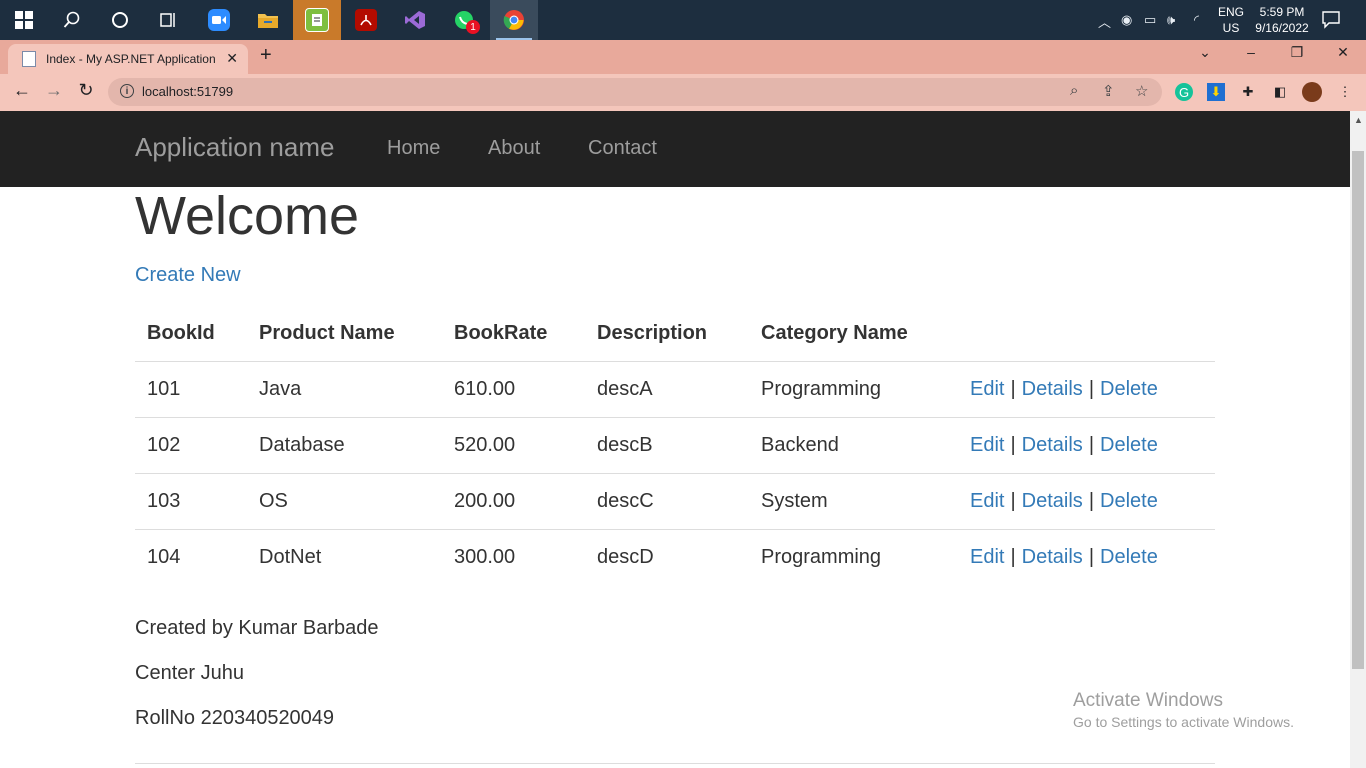 The width and height of the screenshot is (1366, 768). Describe the element at coordinates (344, 557) in the screenshot. I see `cell-product-name: DotNet` at that location.